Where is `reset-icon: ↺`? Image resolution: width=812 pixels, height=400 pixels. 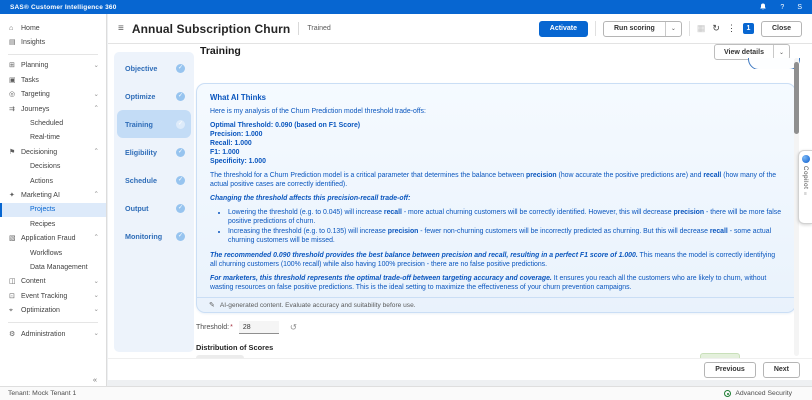 reset-icon: ↺ is located at coordinates (293, 327).